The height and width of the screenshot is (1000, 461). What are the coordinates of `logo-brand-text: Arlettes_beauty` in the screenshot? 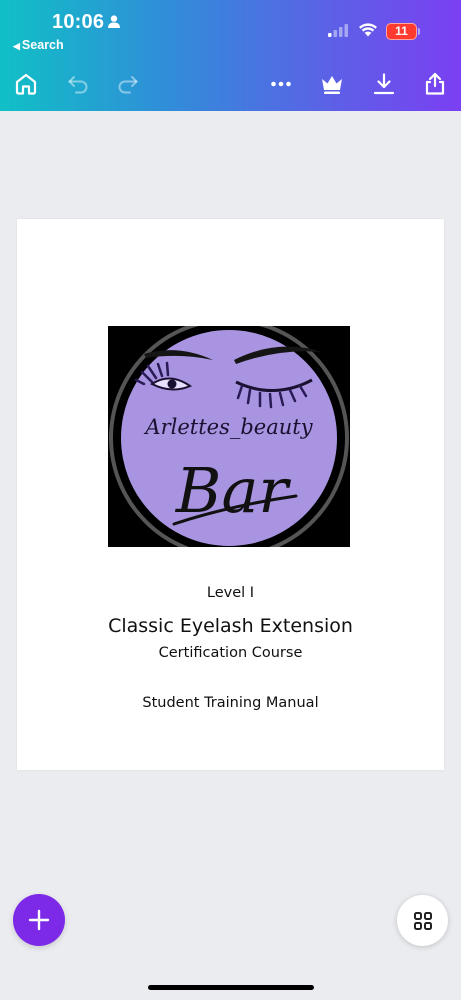 It's located at (228, 427).